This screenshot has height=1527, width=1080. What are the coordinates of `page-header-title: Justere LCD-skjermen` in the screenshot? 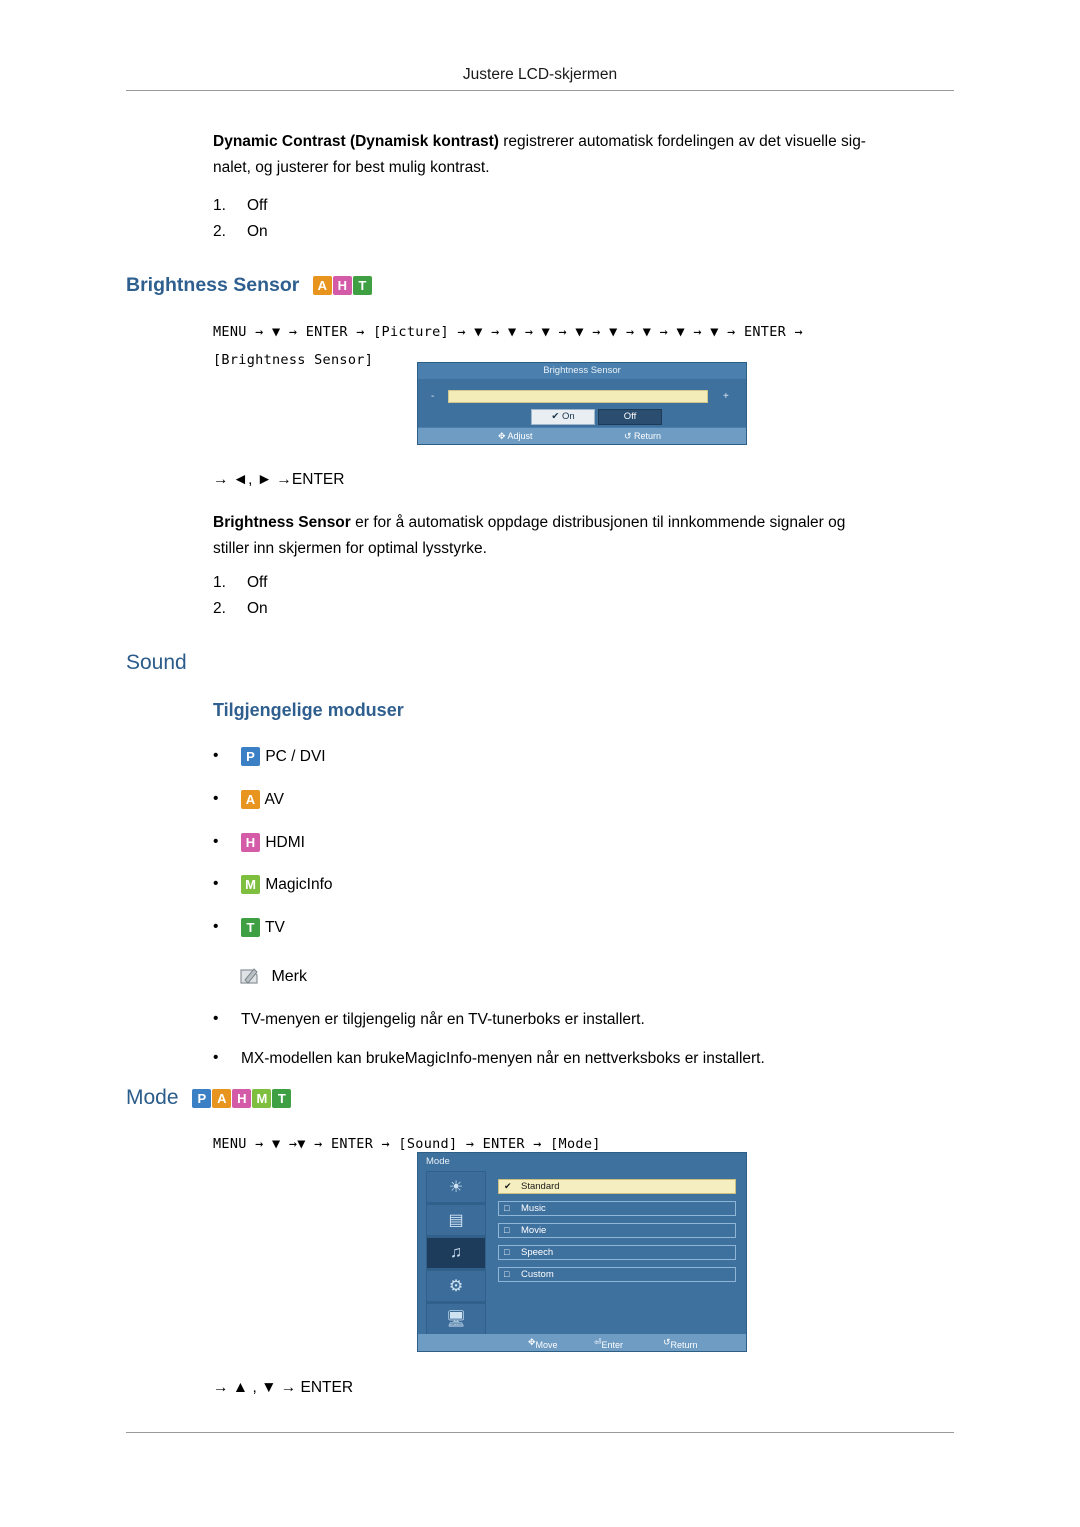 It's located at (540, 74).